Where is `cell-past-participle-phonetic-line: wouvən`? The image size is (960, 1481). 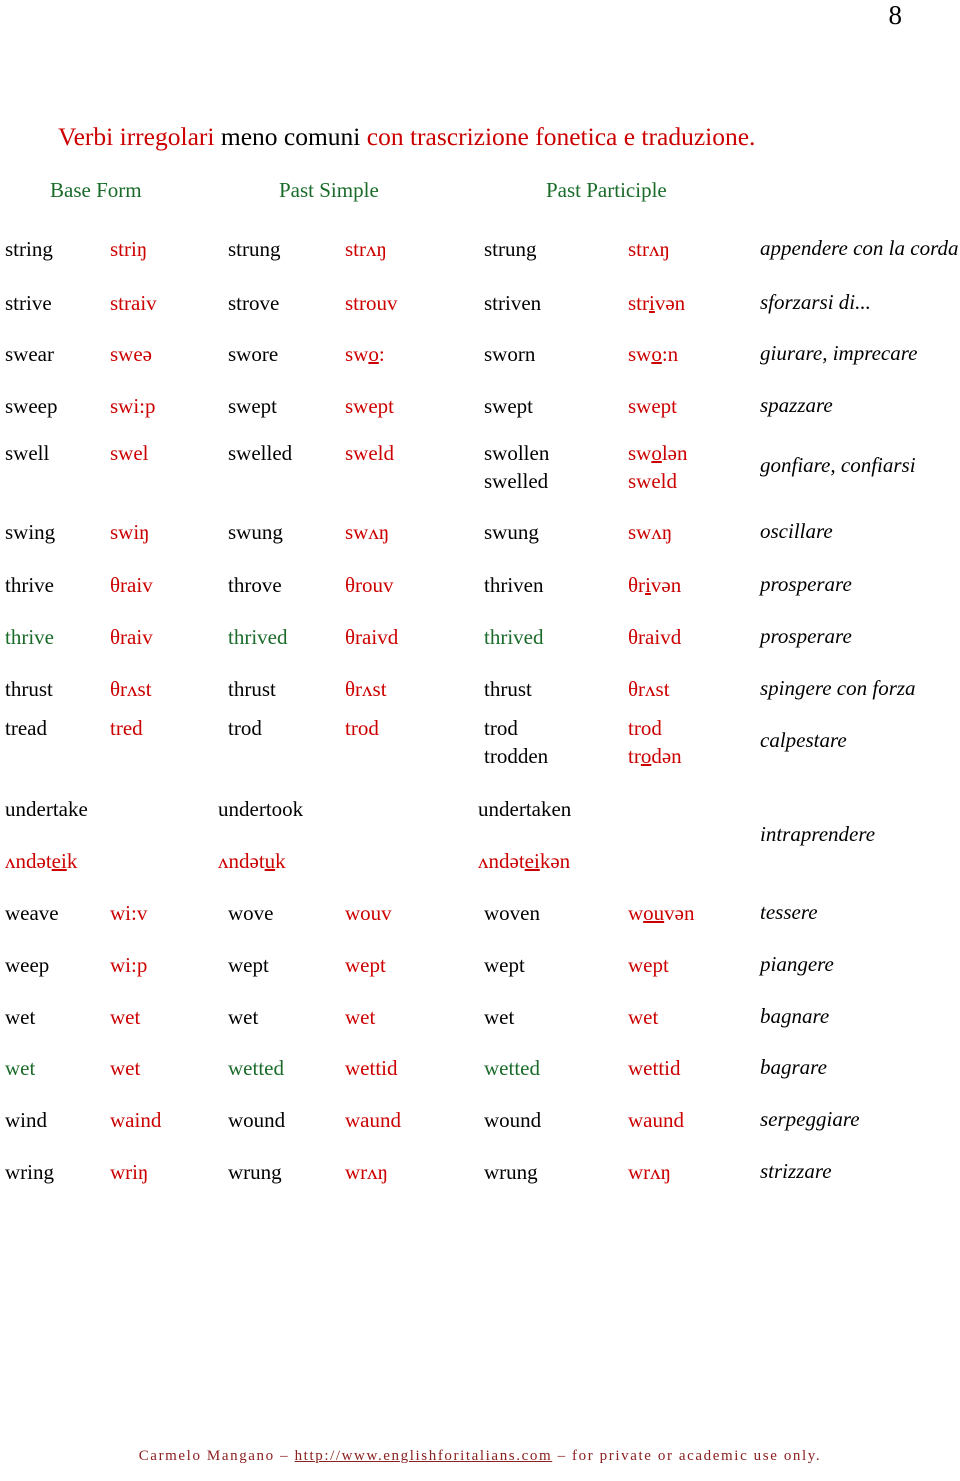 cell-past-participle-phonetic-line: wouvən is located at coordinates (661, 913).